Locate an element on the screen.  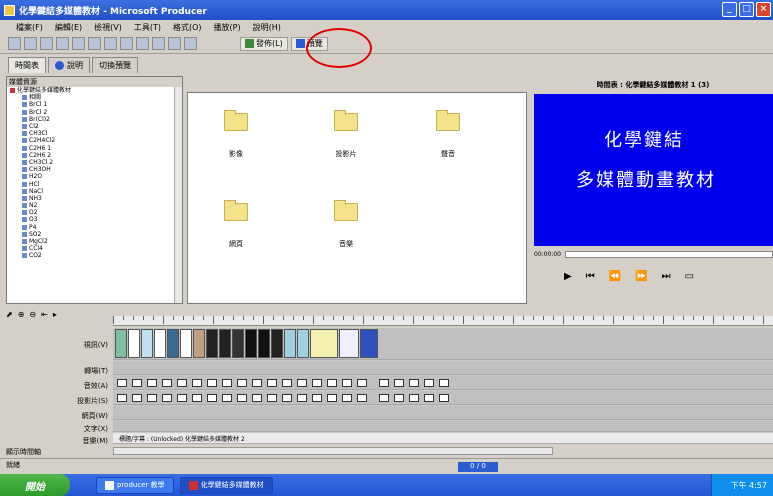
paste-icon is located at coordinates (94, 43).